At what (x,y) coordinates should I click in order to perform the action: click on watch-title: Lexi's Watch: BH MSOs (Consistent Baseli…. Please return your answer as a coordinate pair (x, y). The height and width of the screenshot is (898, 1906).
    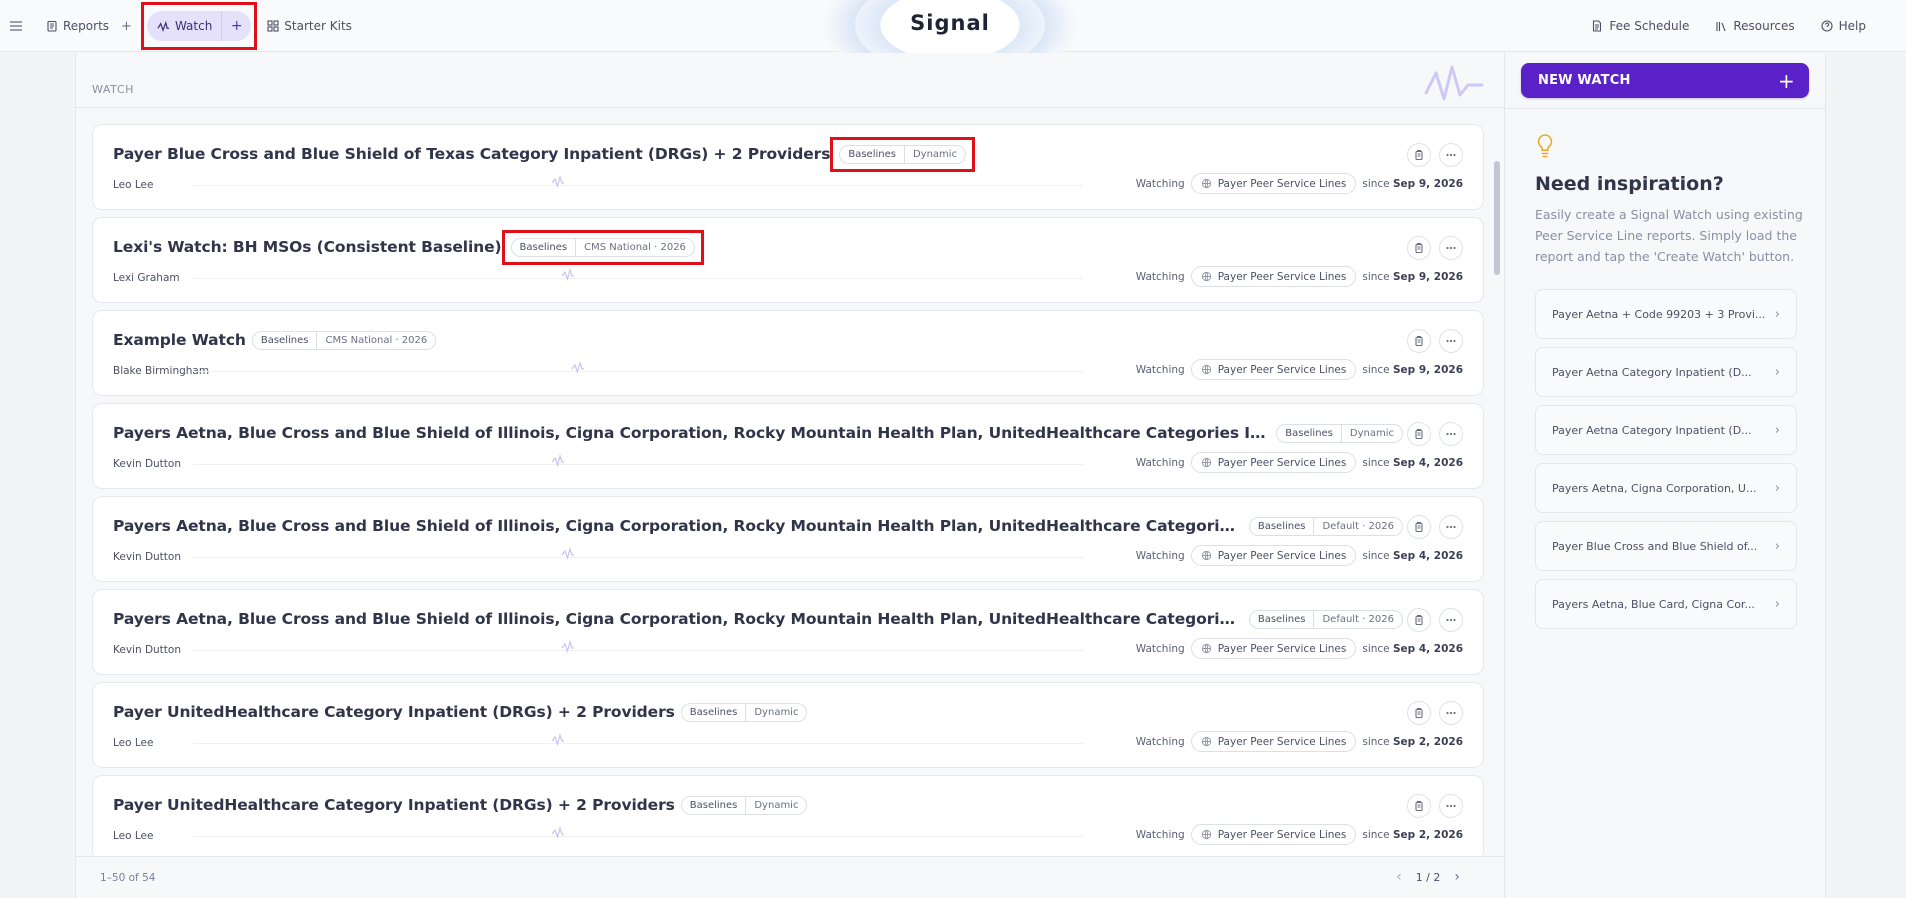
    Looking at the image, I should click on (307, 247).